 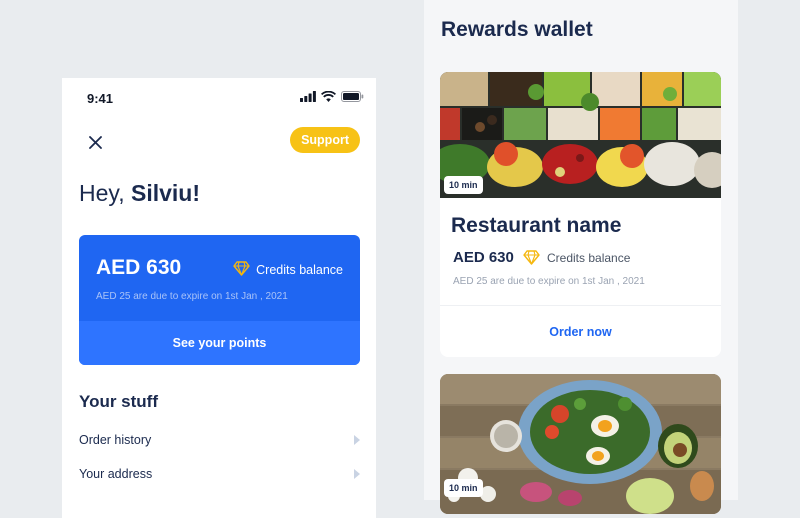 I want to click on menu-item-order-history: Order history, so click(x=219, y=440).